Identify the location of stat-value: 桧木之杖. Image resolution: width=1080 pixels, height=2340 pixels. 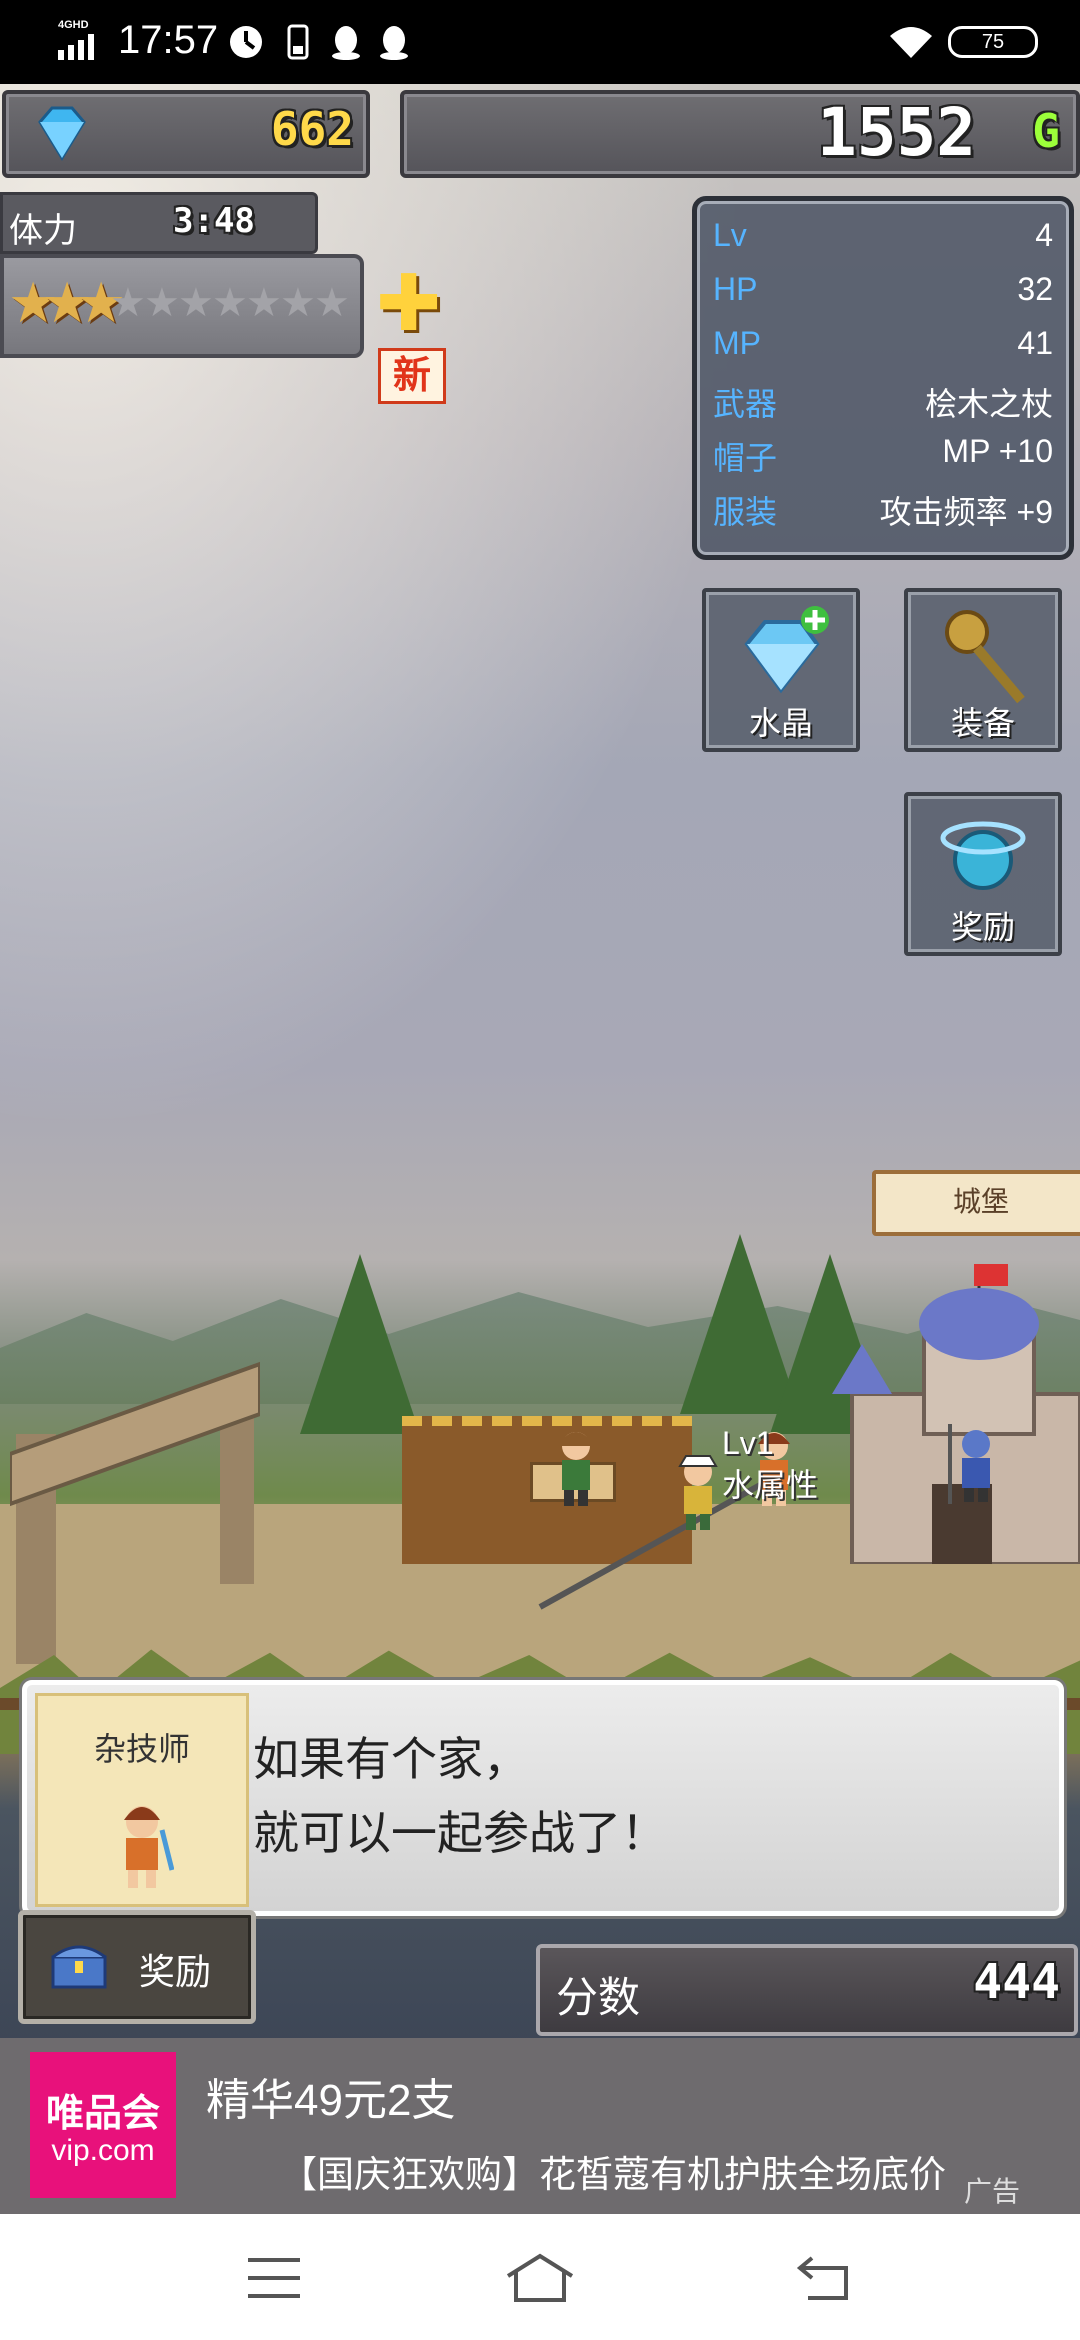
(988, 404).